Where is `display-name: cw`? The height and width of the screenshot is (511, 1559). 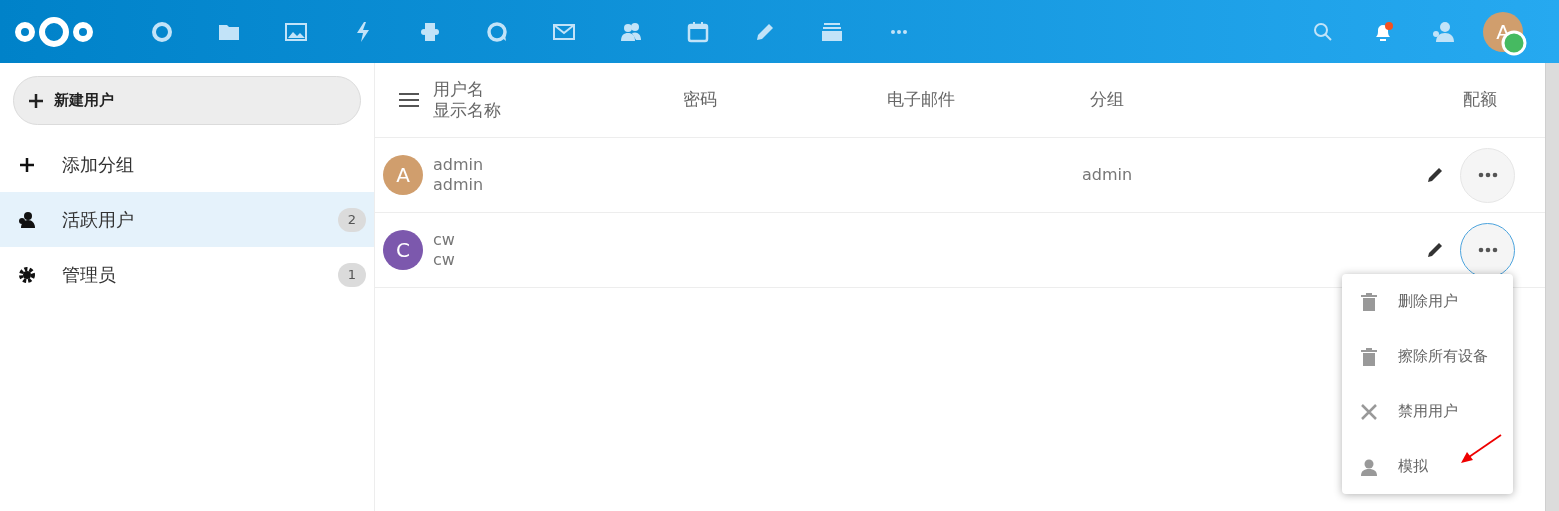 display-name: cw is located at coordinates (444, 260).